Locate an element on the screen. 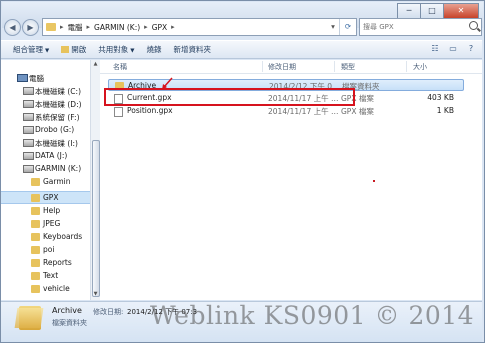 The height and width of the screenshot is (343, 485). burn-button: 燒錄 is located at coordinates (153, 49).